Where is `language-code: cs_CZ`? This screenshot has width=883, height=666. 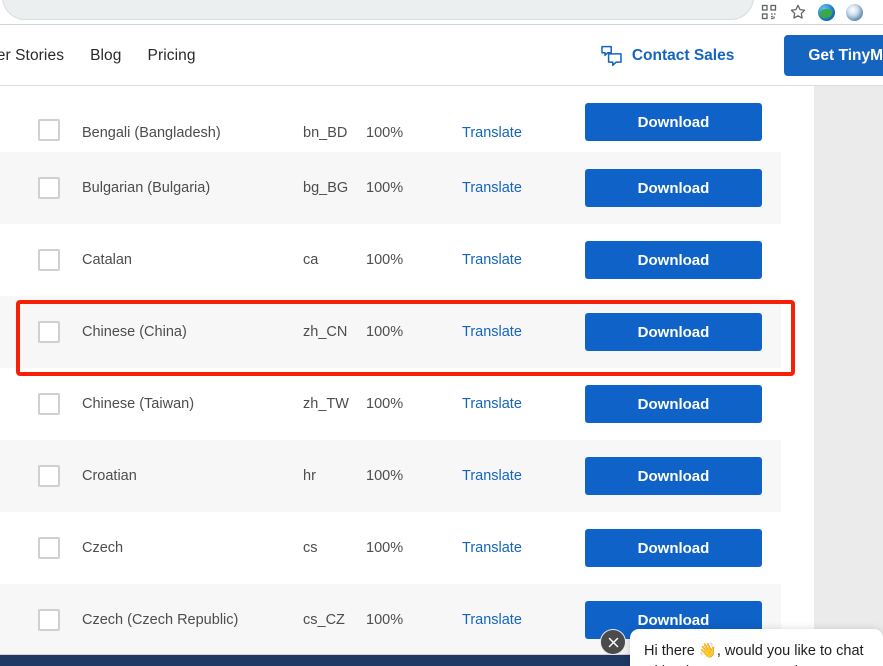
language-code: cs_CZ is located at coordinates (324, 620).